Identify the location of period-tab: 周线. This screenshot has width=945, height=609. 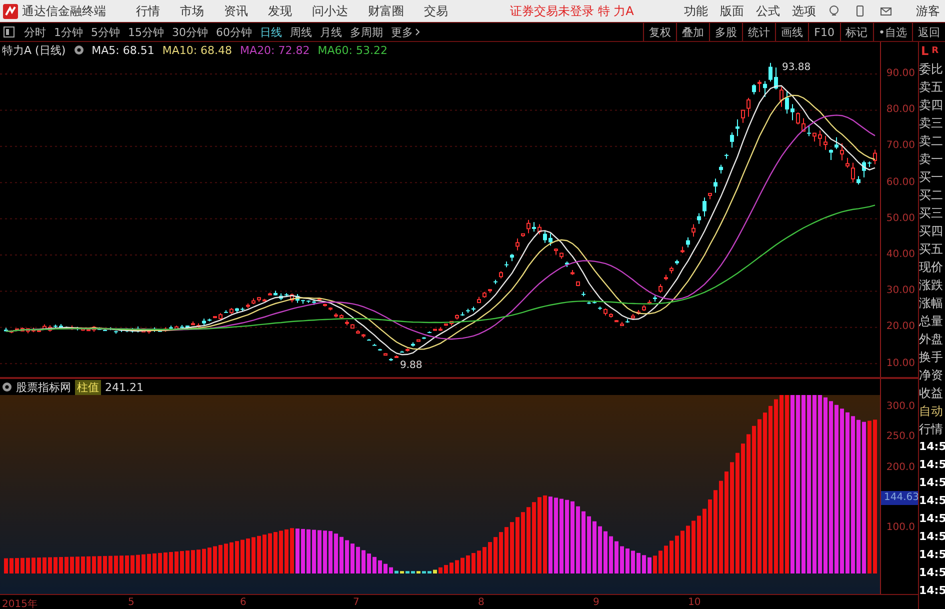
(301, 32).